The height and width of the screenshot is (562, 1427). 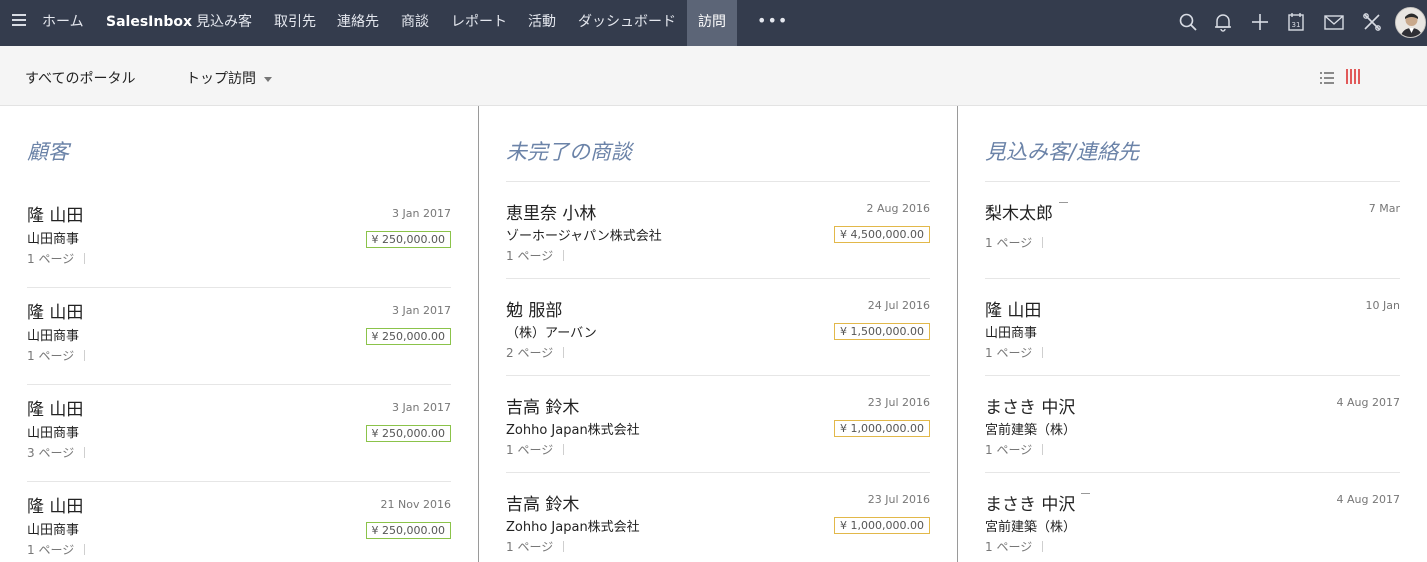 I want to click on nav-item-contacts: 連絡先, so click(x=358, y=23).